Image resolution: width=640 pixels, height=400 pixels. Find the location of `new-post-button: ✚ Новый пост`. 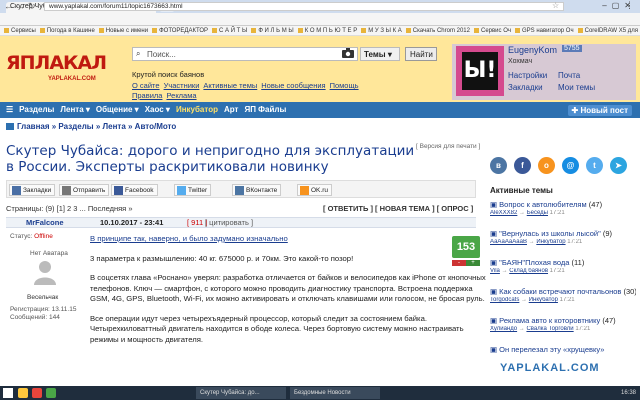

new-post-button: ✚ Новый пост is located at coordinates (599, 110).